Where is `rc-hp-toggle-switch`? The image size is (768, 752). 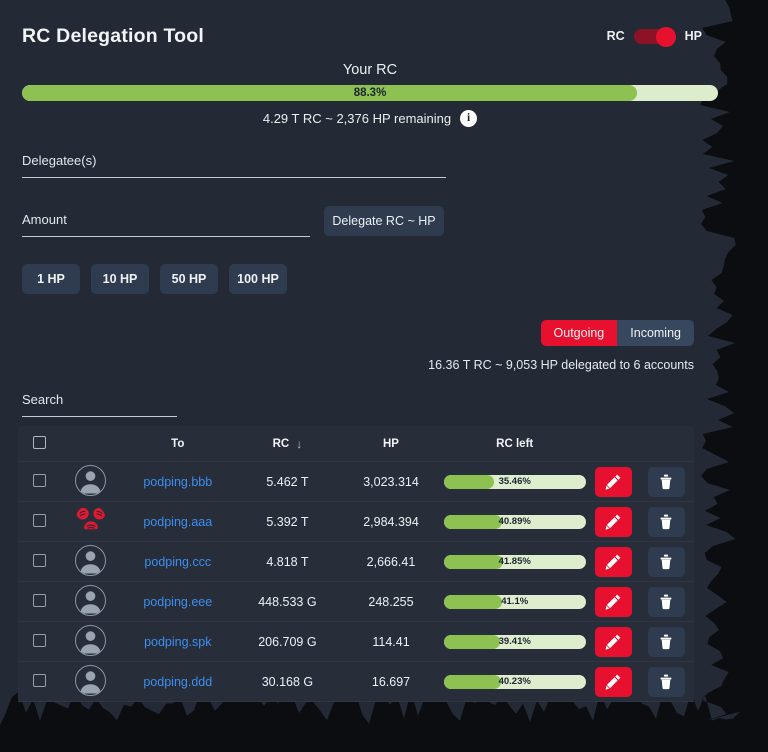 rc-hp-toggle-switch is located at coordinates (654, 37).